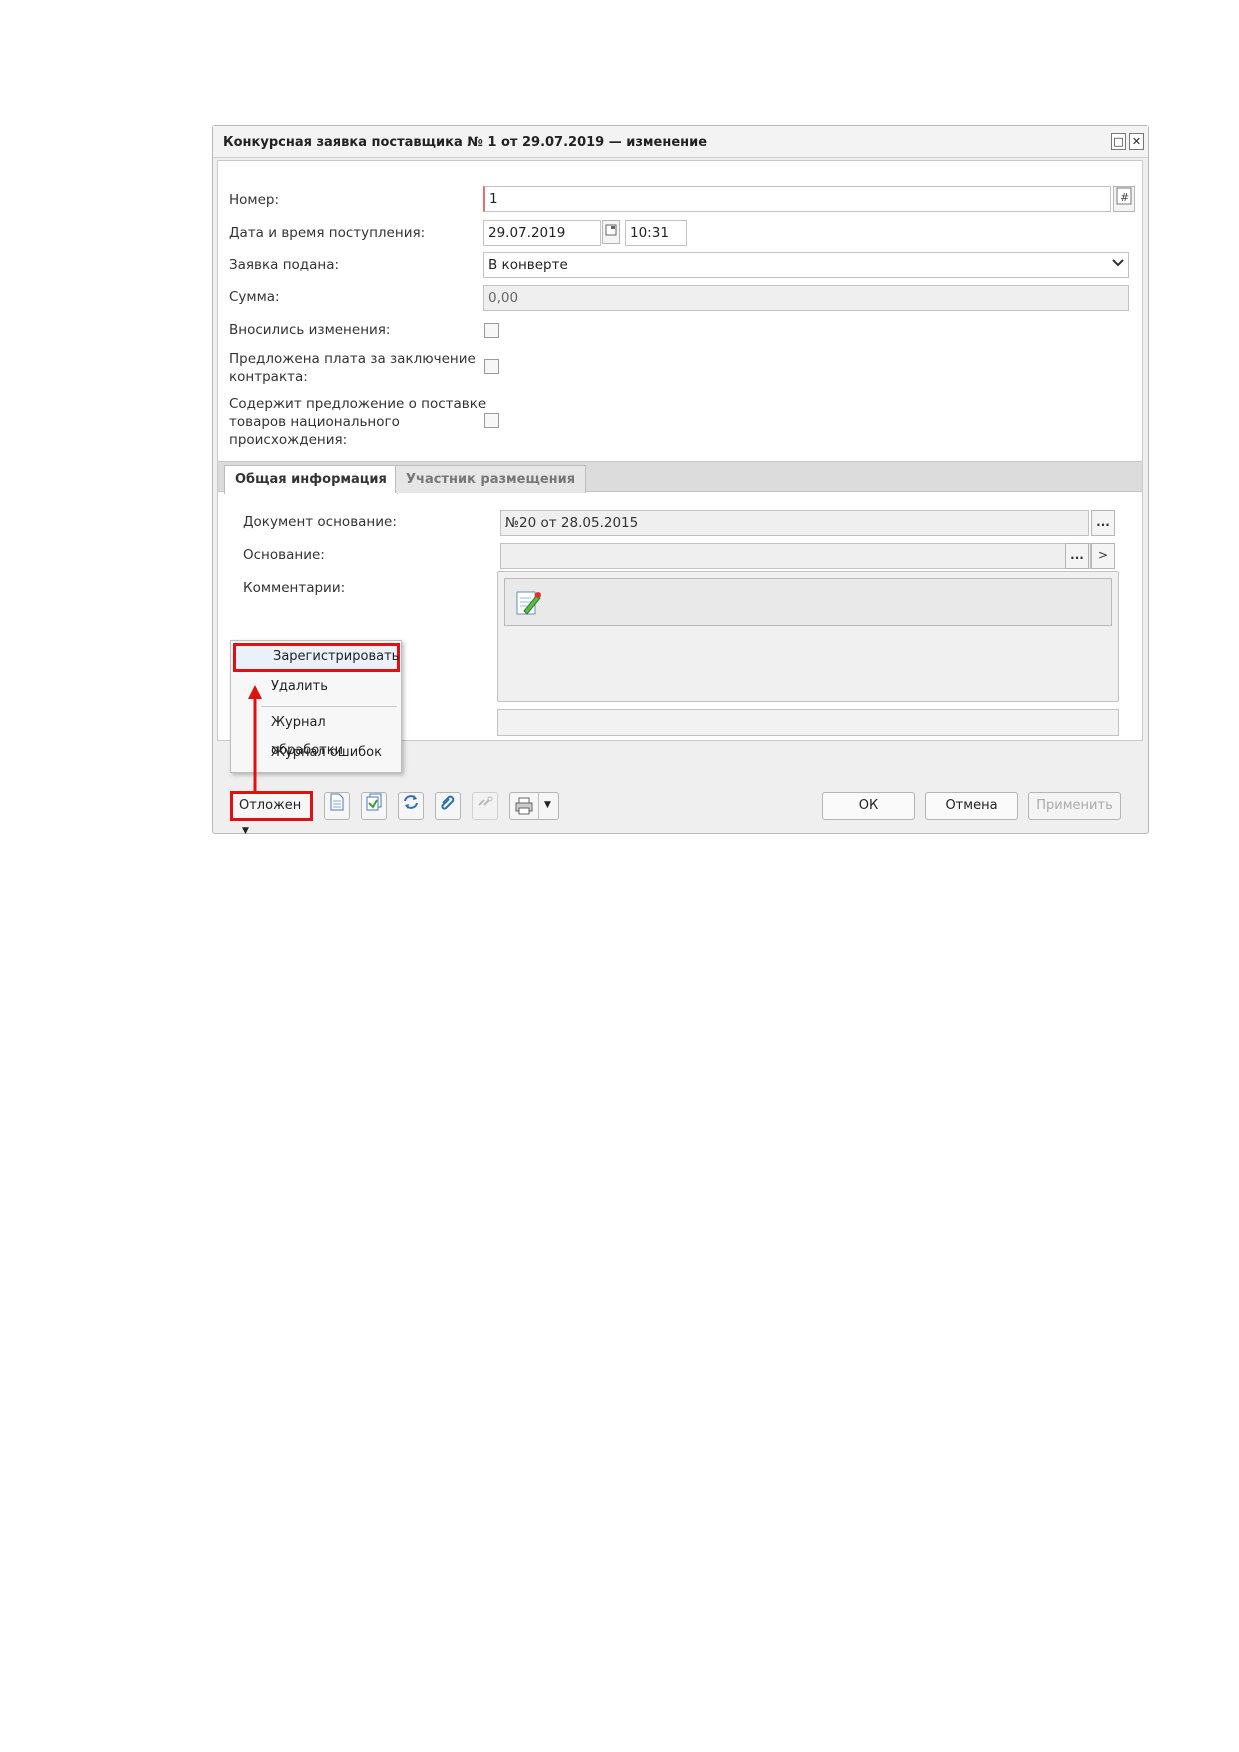  Describe the element at coordinates (808, 722) in the screenshot. I see `comments-extra-field` at that location.